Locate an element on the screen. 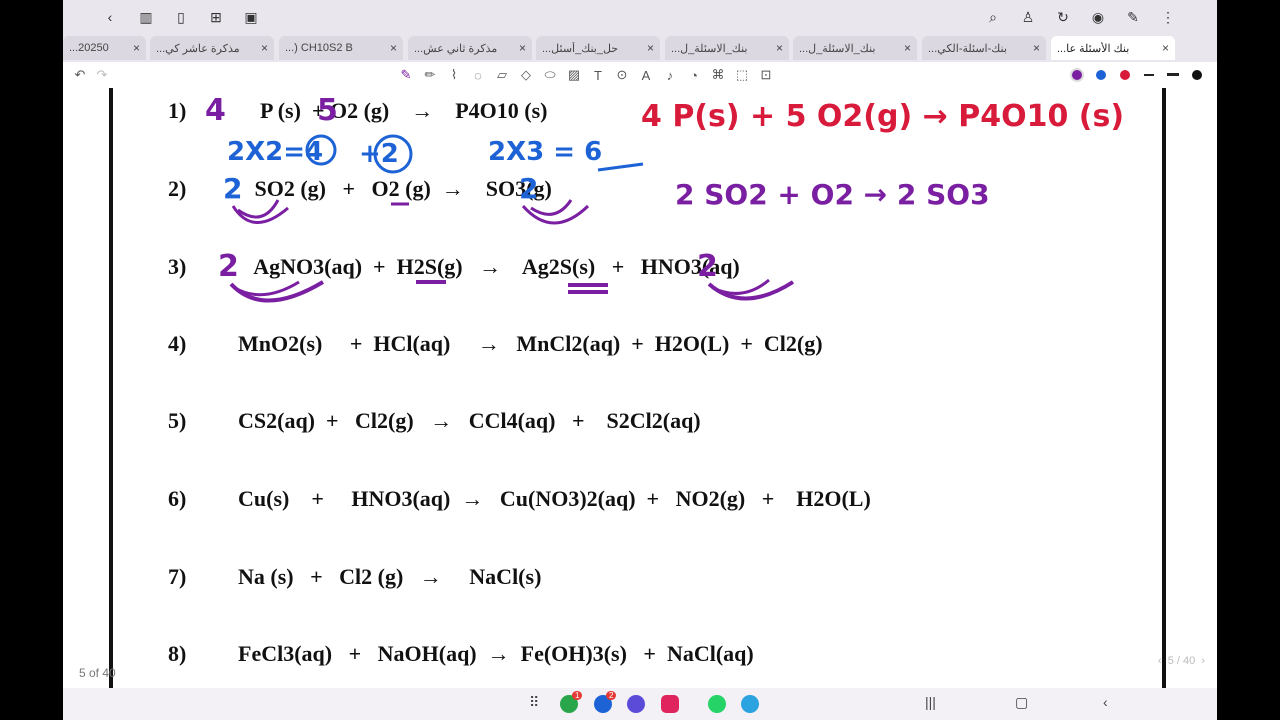 The width and height of the screenshot is (1280, 720). tab-active: بنك الأسئلة عا... × is located at coordinates (1113, 48).